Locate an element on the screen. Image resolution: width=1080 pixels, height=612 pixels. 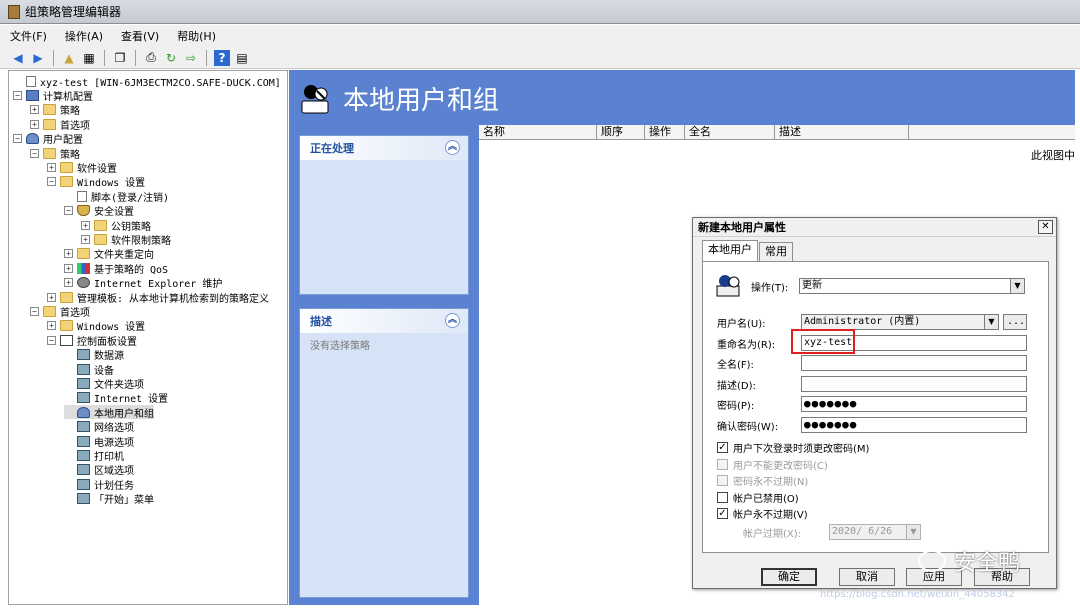
tree-node: 打印机 is located at coordinates (94, 455).